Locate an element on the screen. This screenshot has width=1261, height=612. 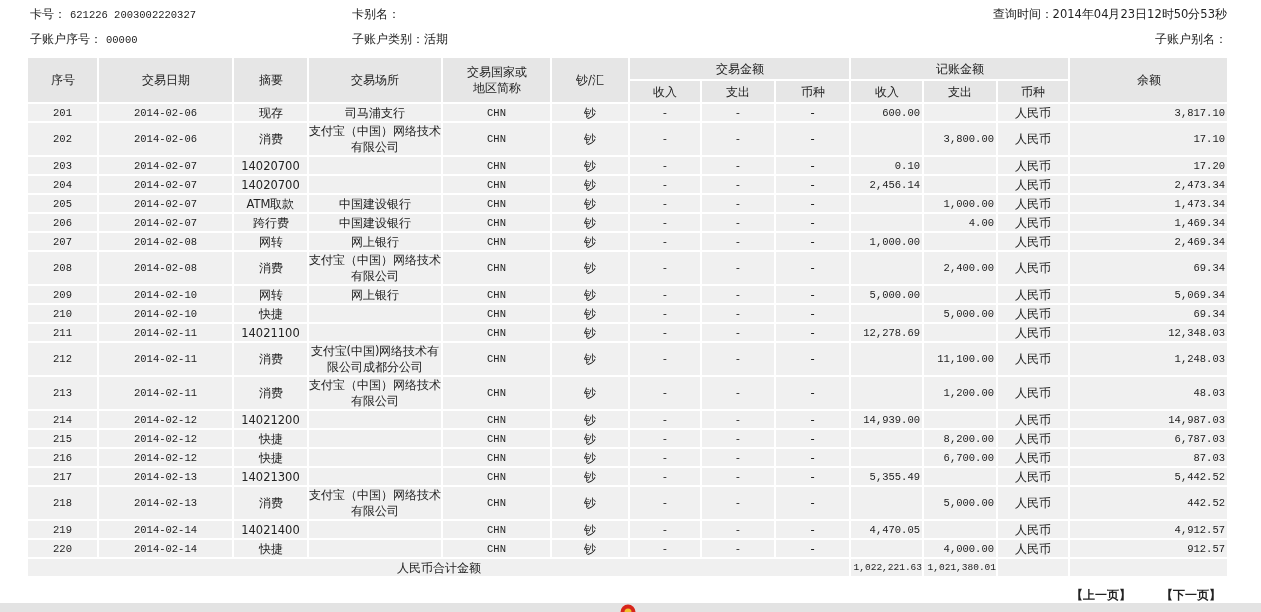
card-number-label: 卡号： is located at coordinates (48, 13).